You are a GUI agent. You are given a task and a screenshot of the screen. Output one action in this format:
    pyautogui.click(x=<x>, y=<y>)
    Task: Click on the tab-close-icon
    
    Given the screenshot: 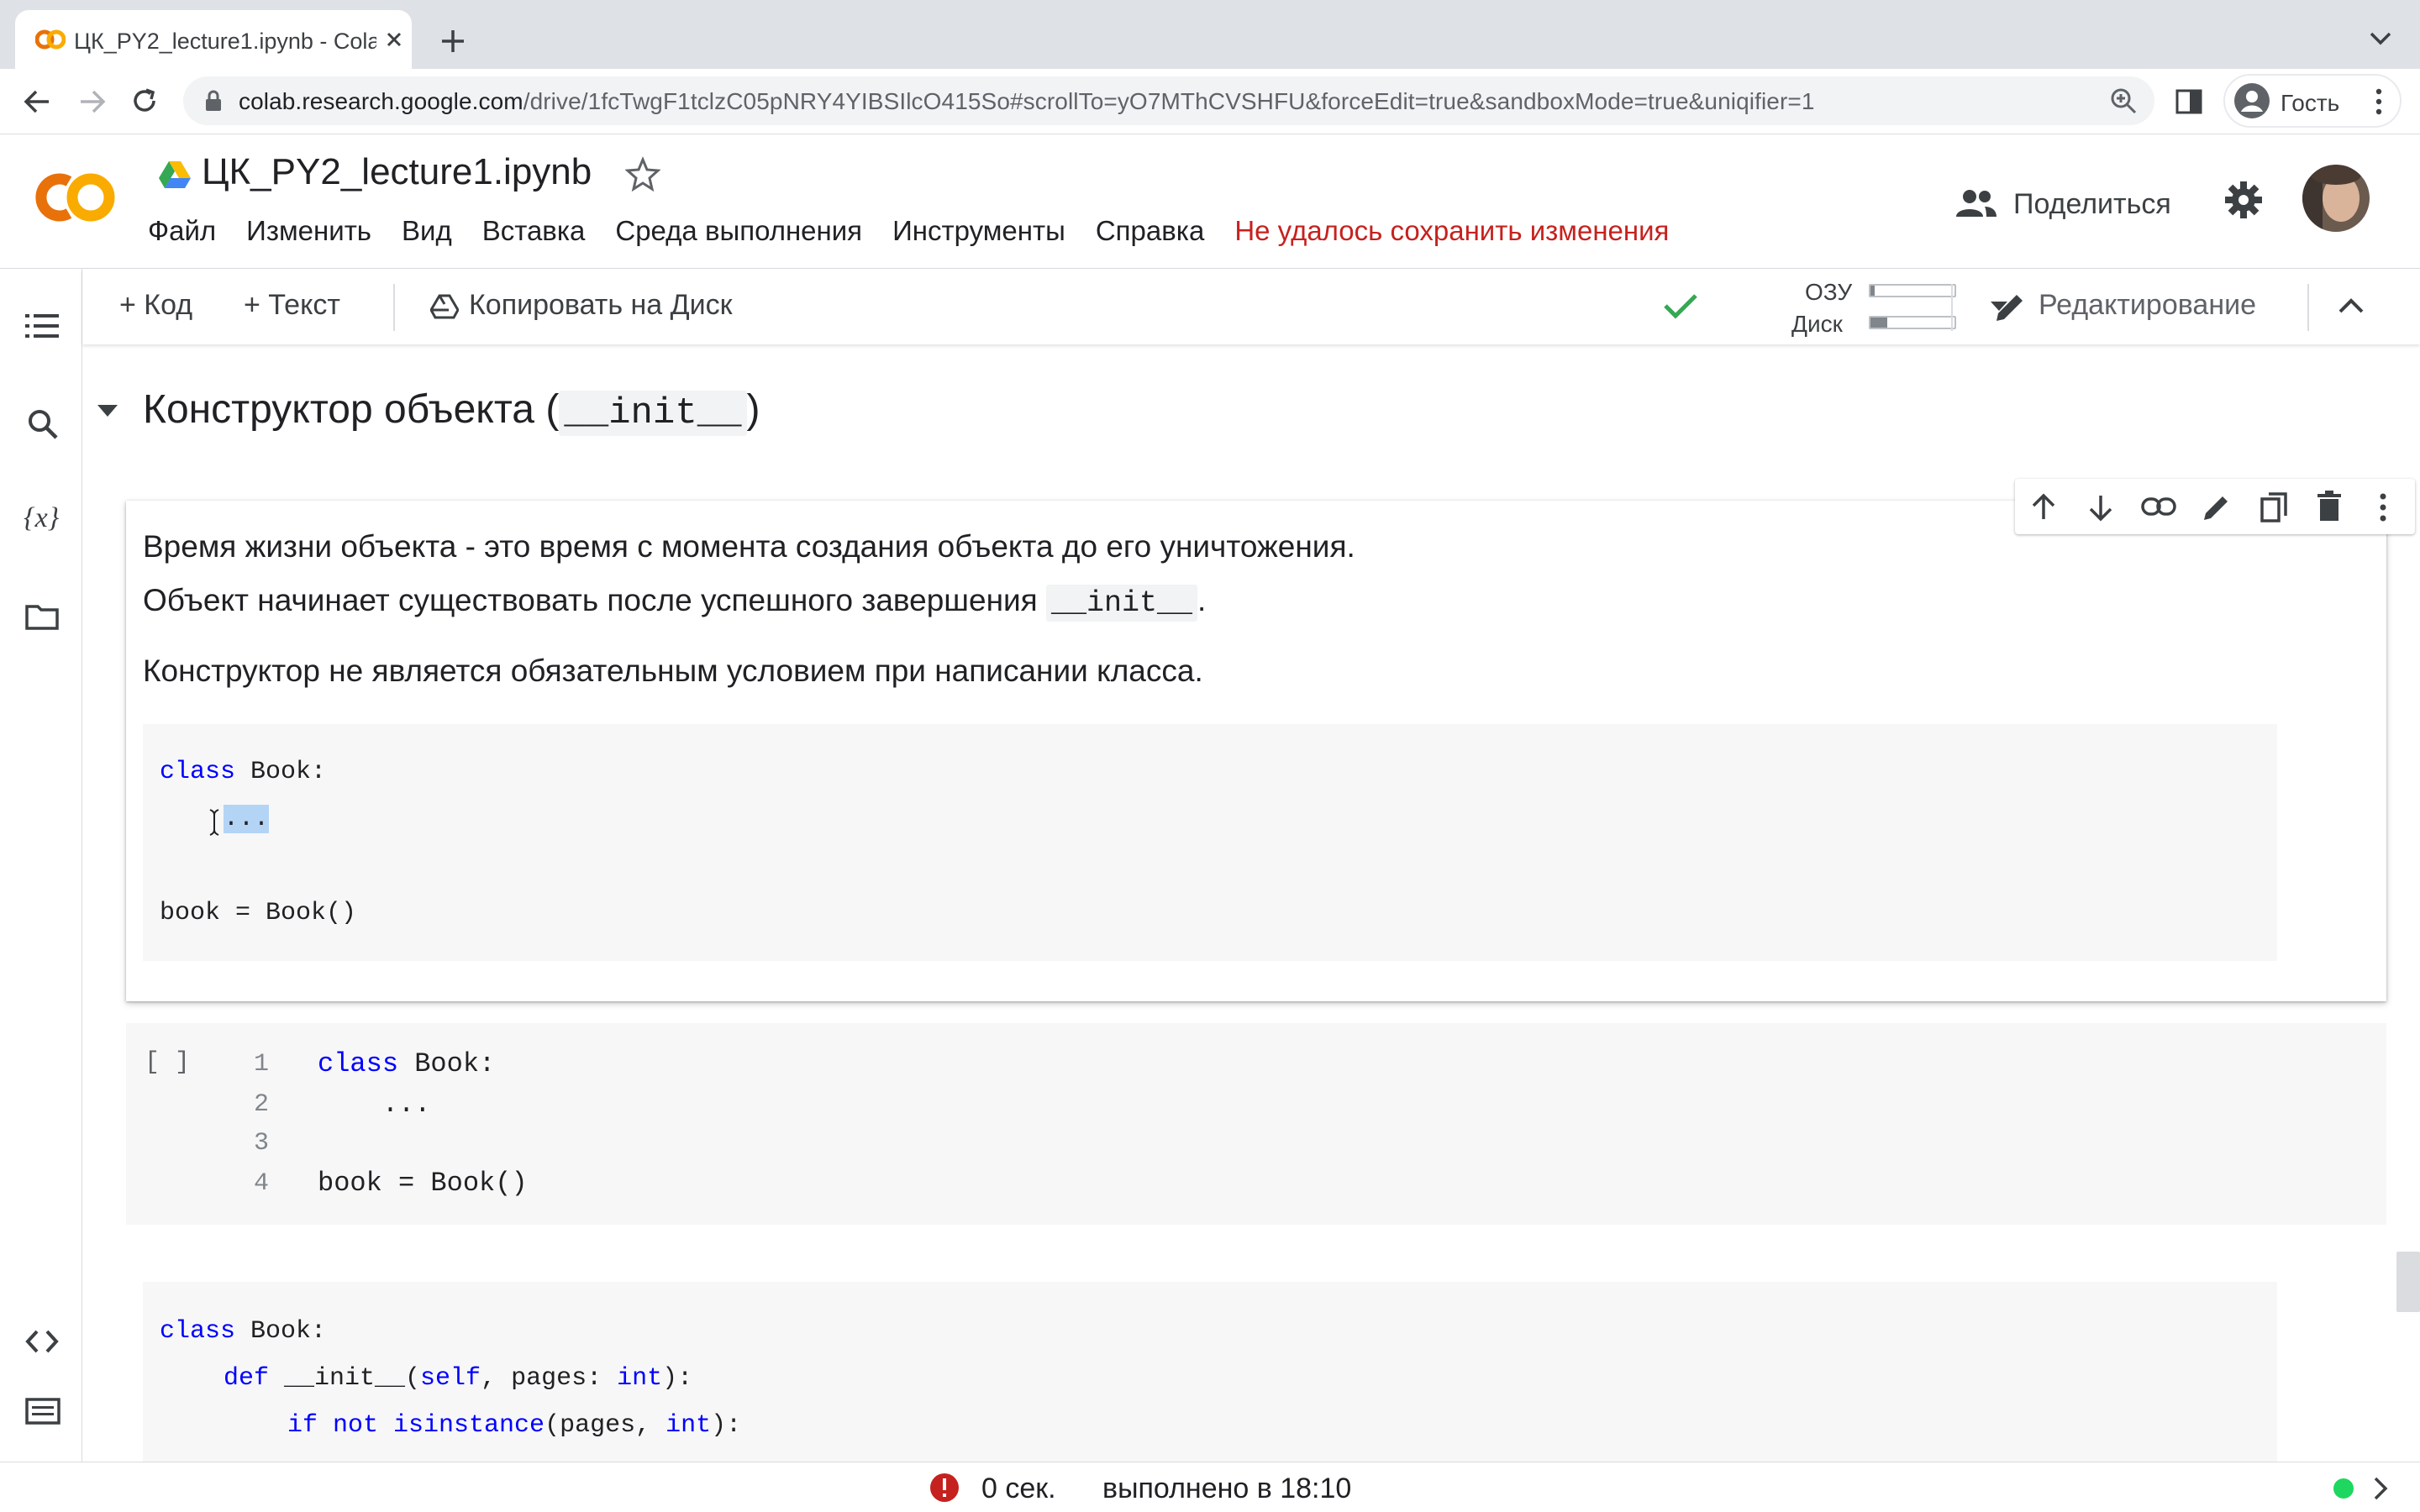 What is the action you would take?
    pyautogui.click(x=394, y=39)
    